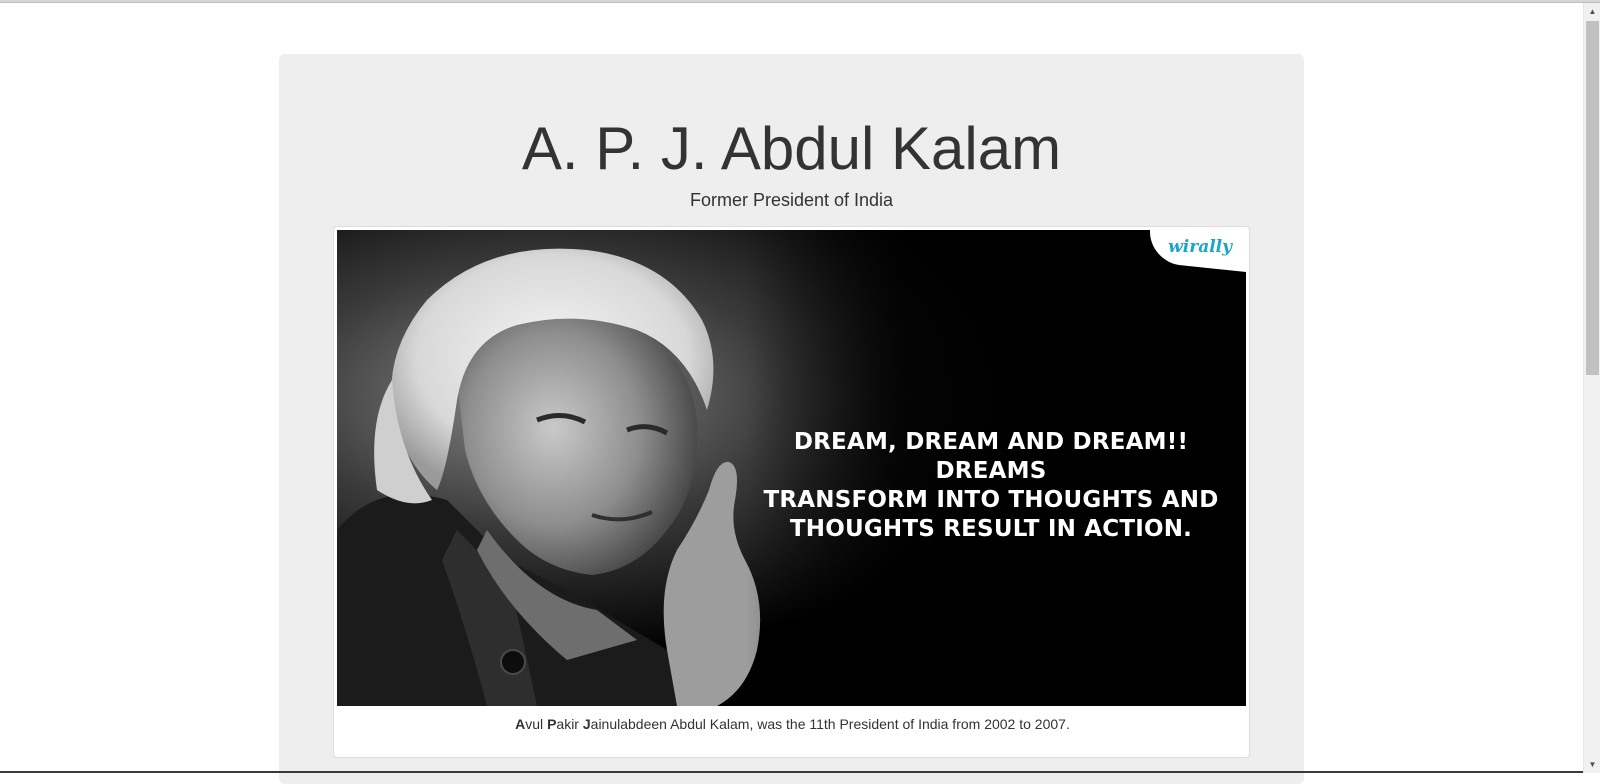  Describe the element at coordinates (1592, 198) in the screenshot. I see `scrollbar-thumb` at that location.